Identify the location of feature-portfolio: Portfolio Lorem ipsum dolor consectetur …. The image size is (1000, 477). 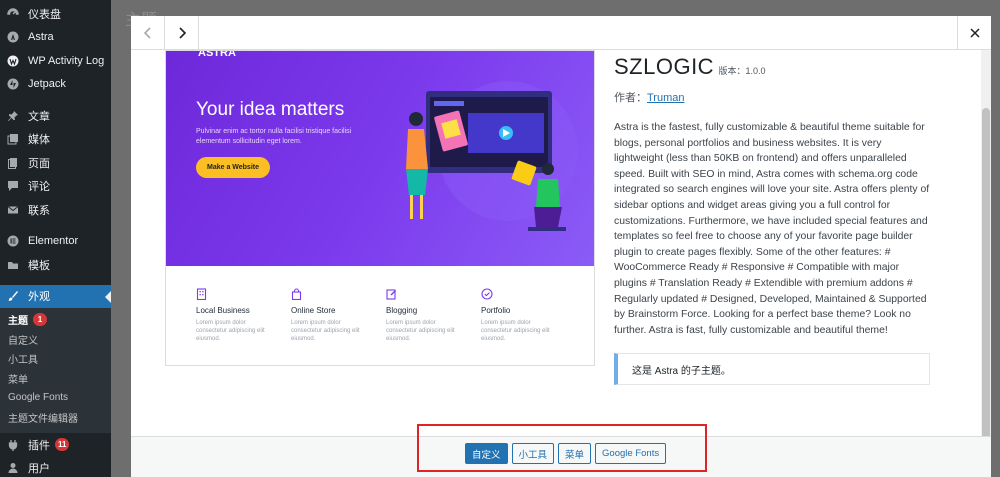
(528, 326).